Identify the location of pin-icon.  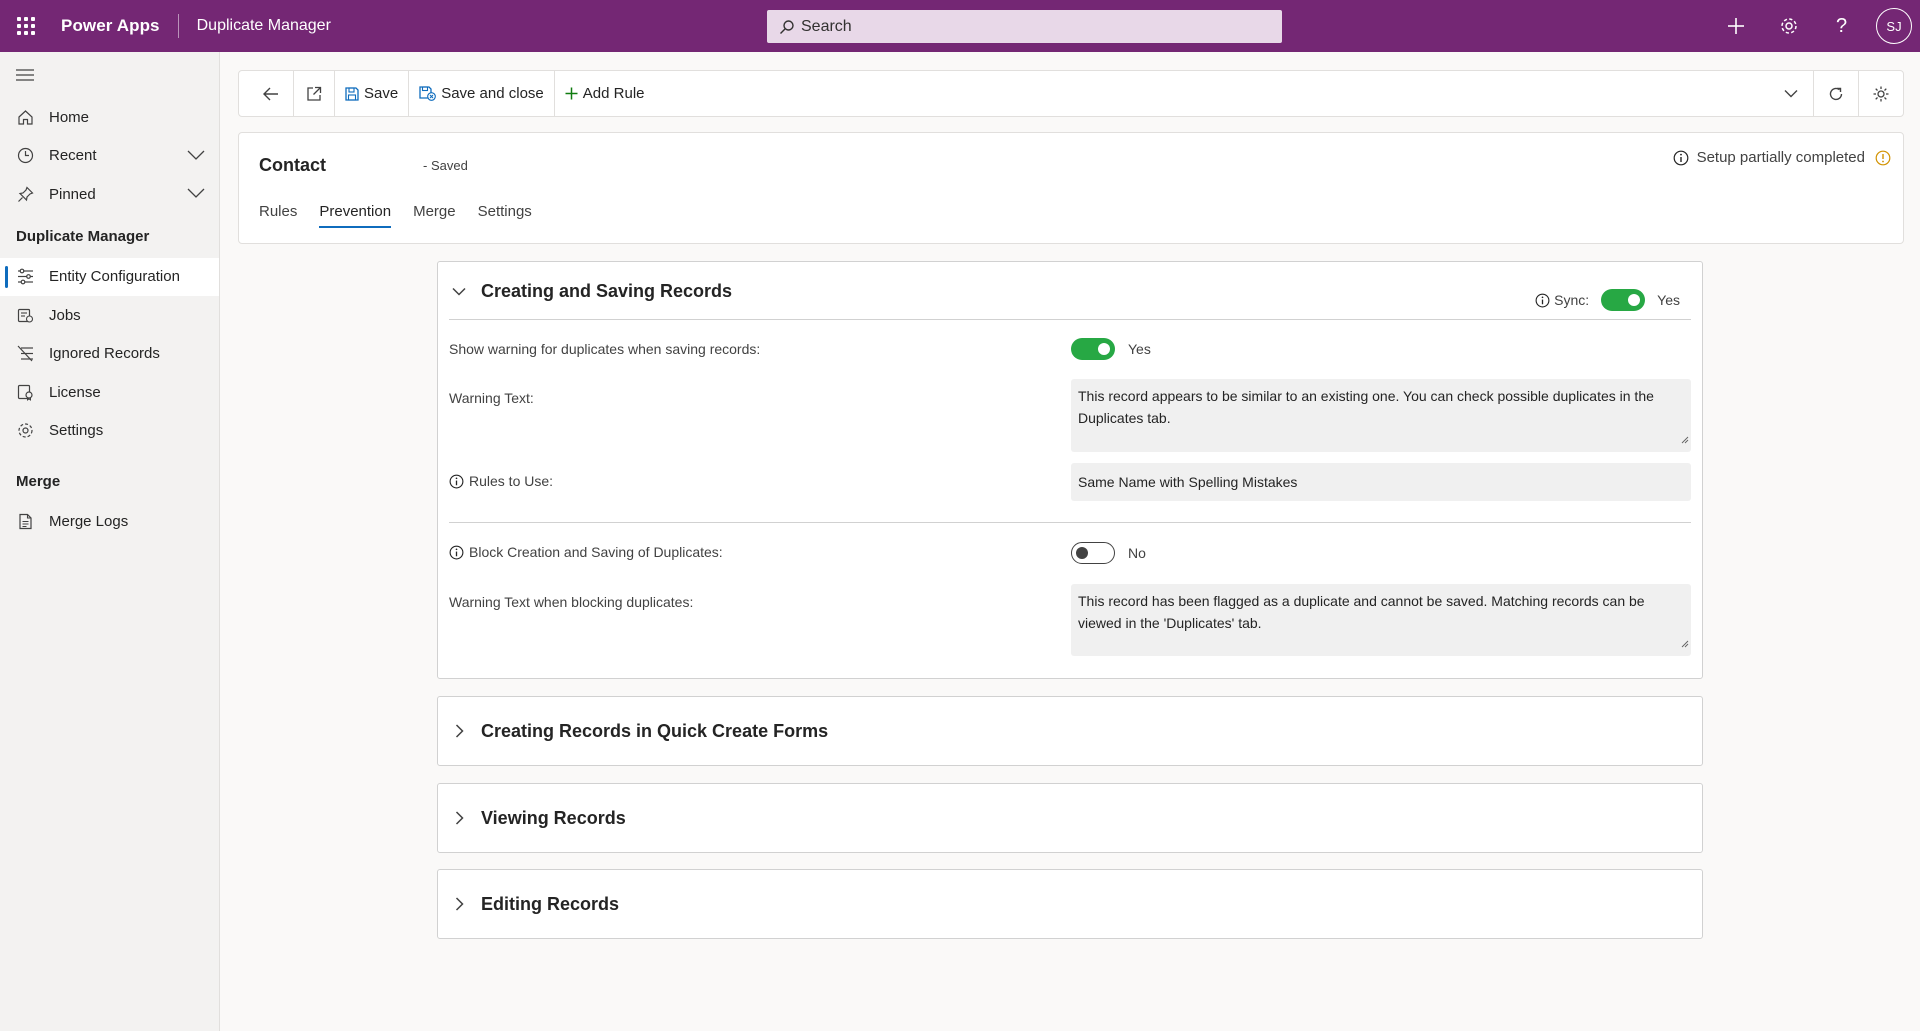
(25, 194).